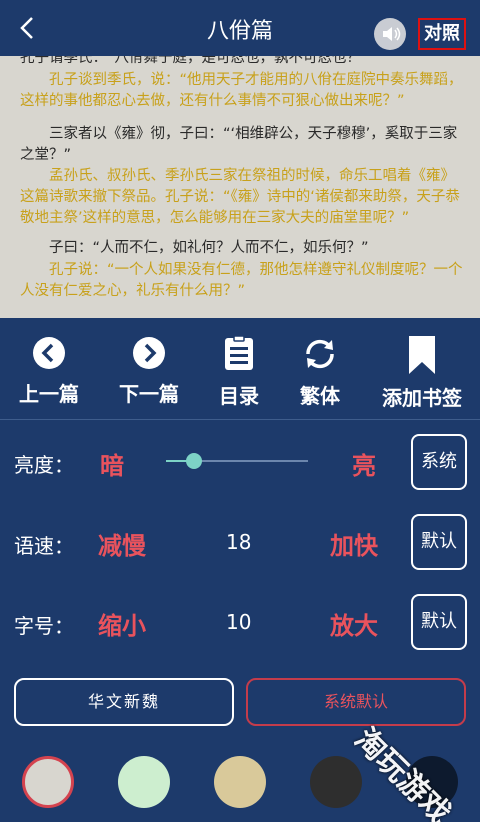 This screenshot has height=822, width=480. What do you see at coordinates (239, 396) in the screenshot?
I see `toc-label: 目录` at bounding box center [239, 396].